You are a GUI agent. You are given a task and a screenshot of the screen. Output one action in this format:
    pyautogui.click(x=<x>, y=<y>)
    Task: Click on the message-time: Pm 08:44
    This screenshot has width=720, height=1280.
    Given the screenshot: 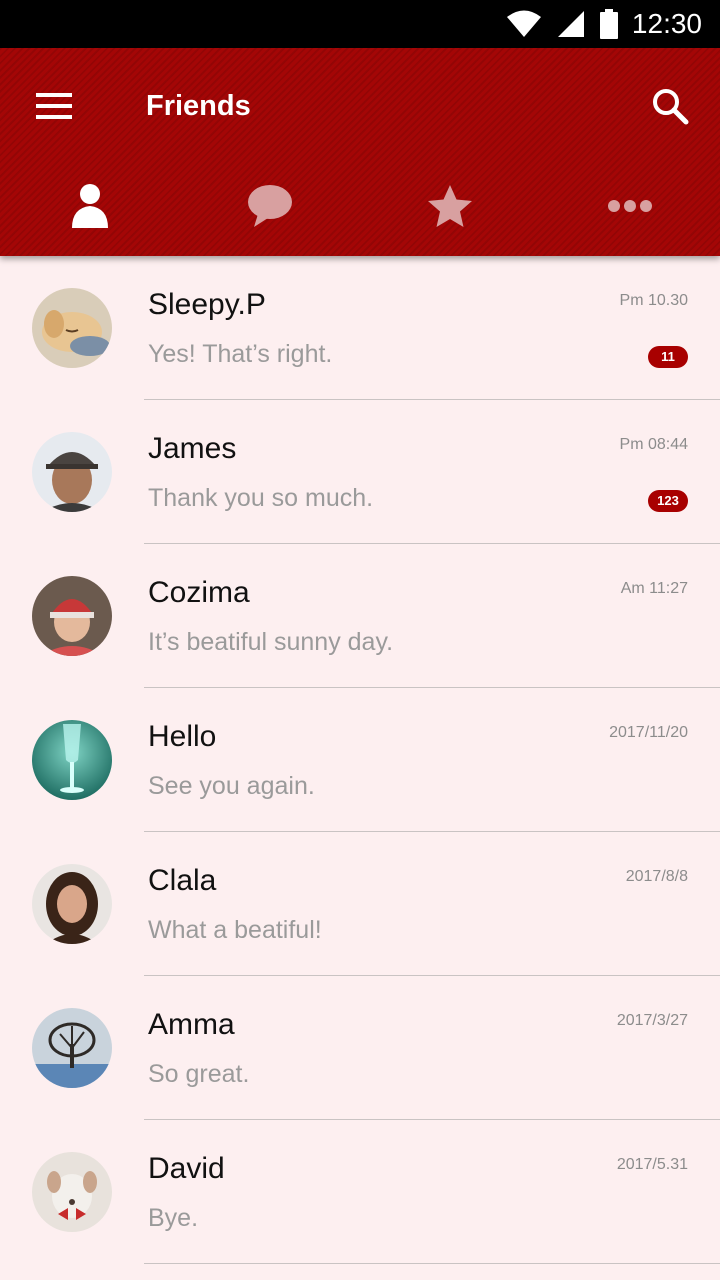 What is the action you would take?
    pyautogui.click(x=653, y=444)
    